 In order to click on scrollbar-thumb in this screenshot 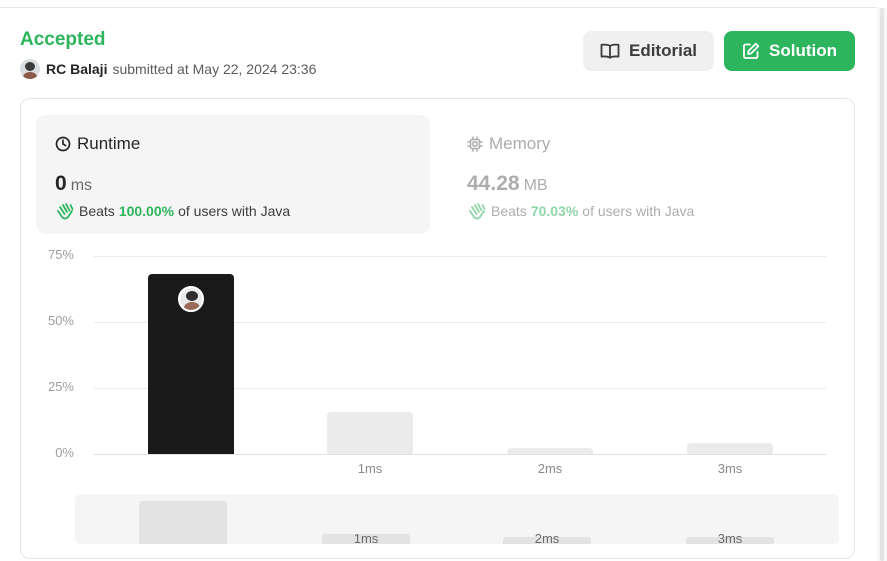, I will do `click(882, 284)`.